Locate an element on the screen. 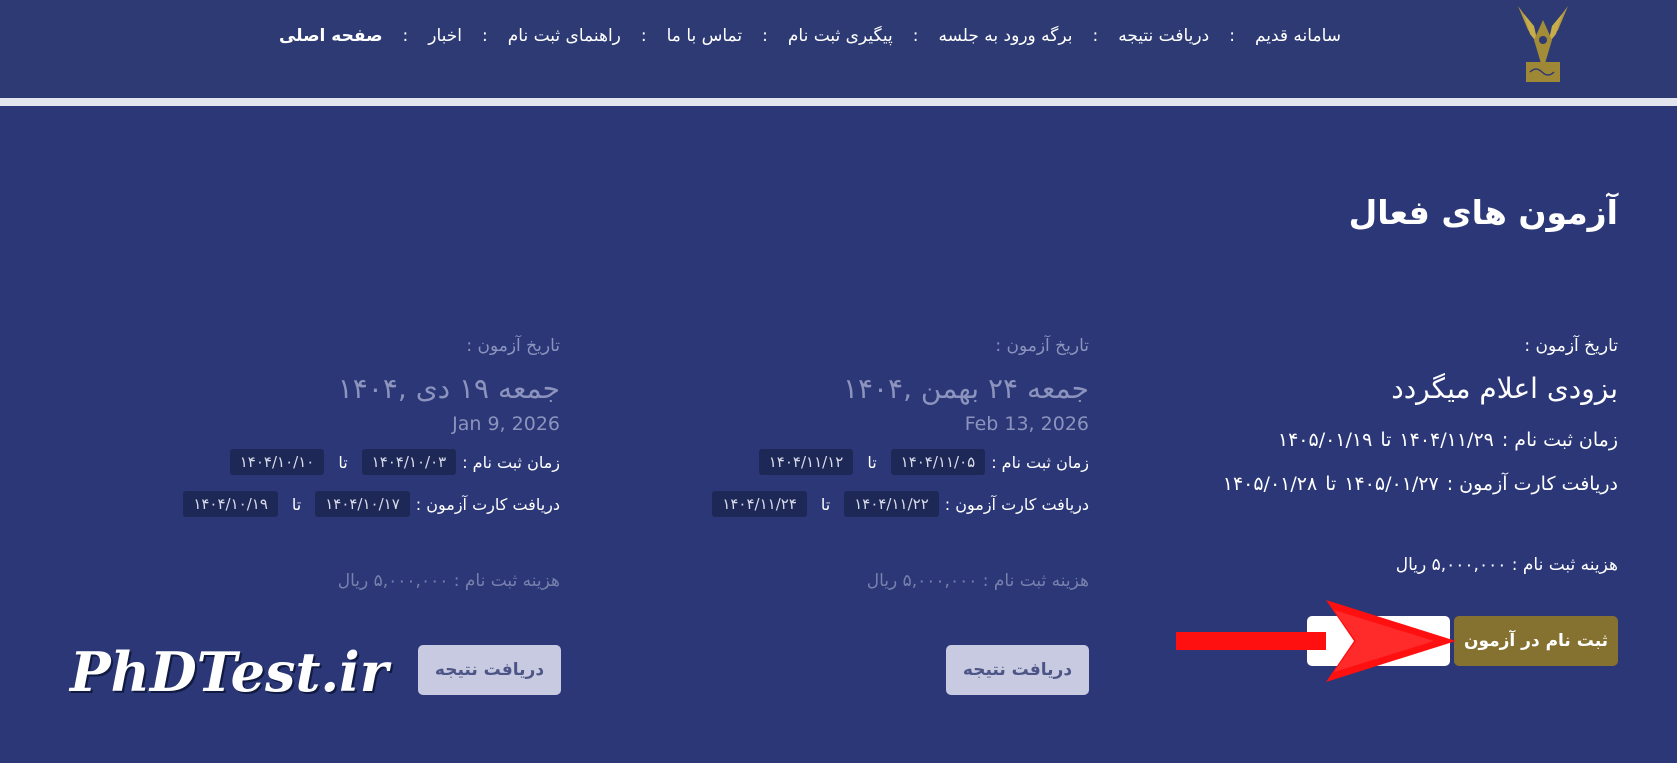 The width and height of the screenshot is (1677, 763). registration-to: ۱۴۰۴/۱۰/۱۰ is located at coordinates (277, 462).